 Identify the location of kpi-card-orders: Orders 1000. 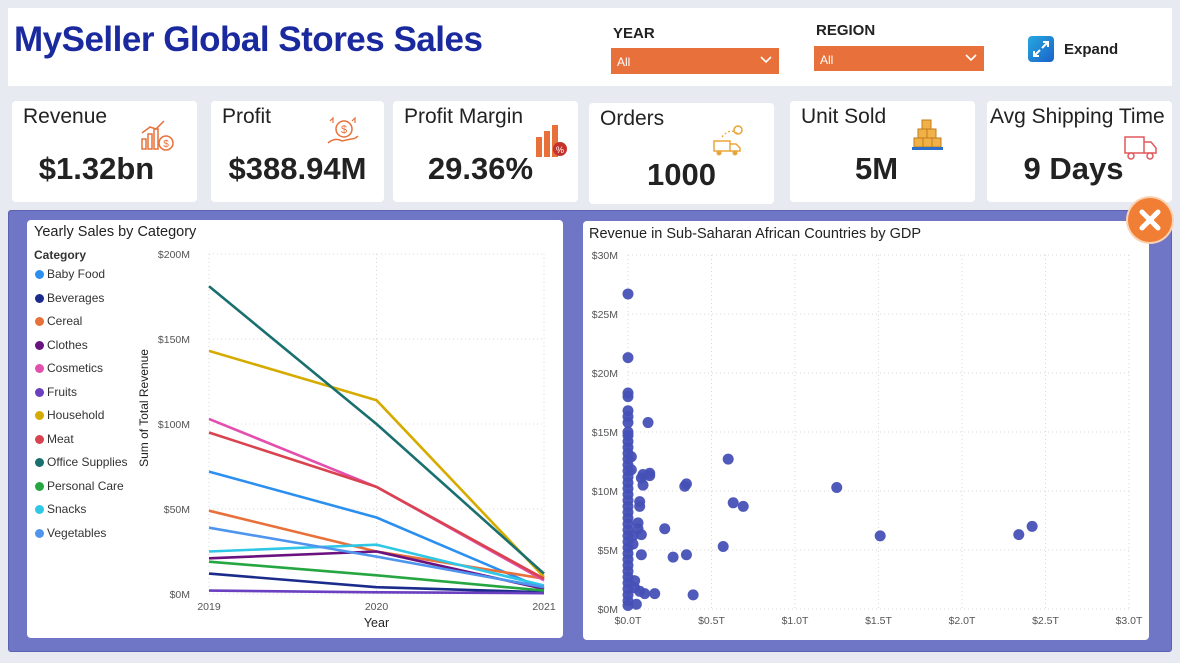
(681, 153).